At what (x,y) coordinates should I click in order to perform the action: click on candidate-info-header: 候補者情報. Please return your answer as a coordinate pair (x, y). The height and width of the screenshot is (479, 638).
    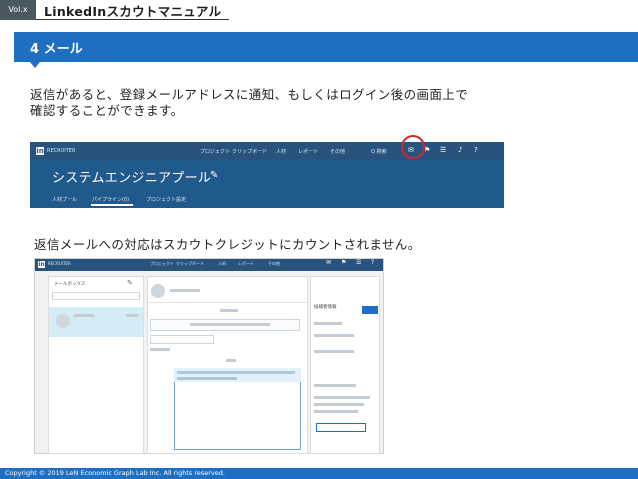
    Looking at the image, I should click on (325, 307).